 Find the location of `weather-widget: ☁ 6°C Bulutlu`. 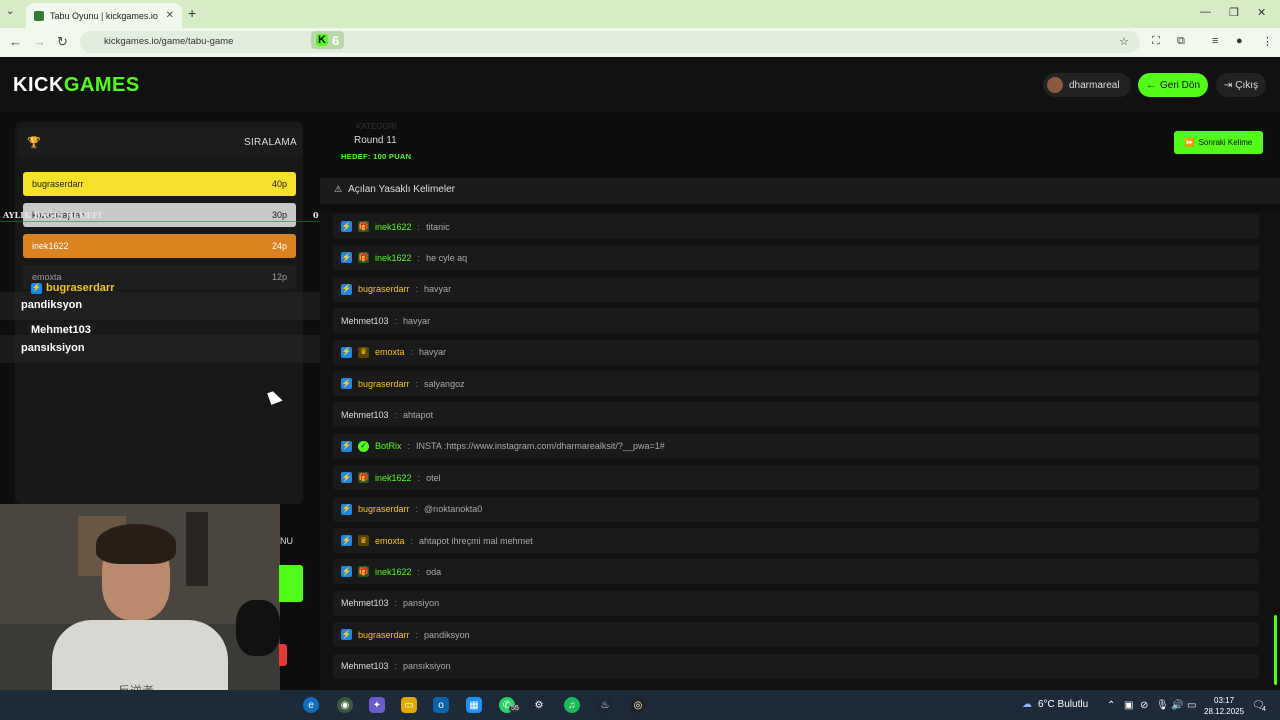

weather-widget: ☁ 6°C Bulutlu is located at coordinates (1055, 704).